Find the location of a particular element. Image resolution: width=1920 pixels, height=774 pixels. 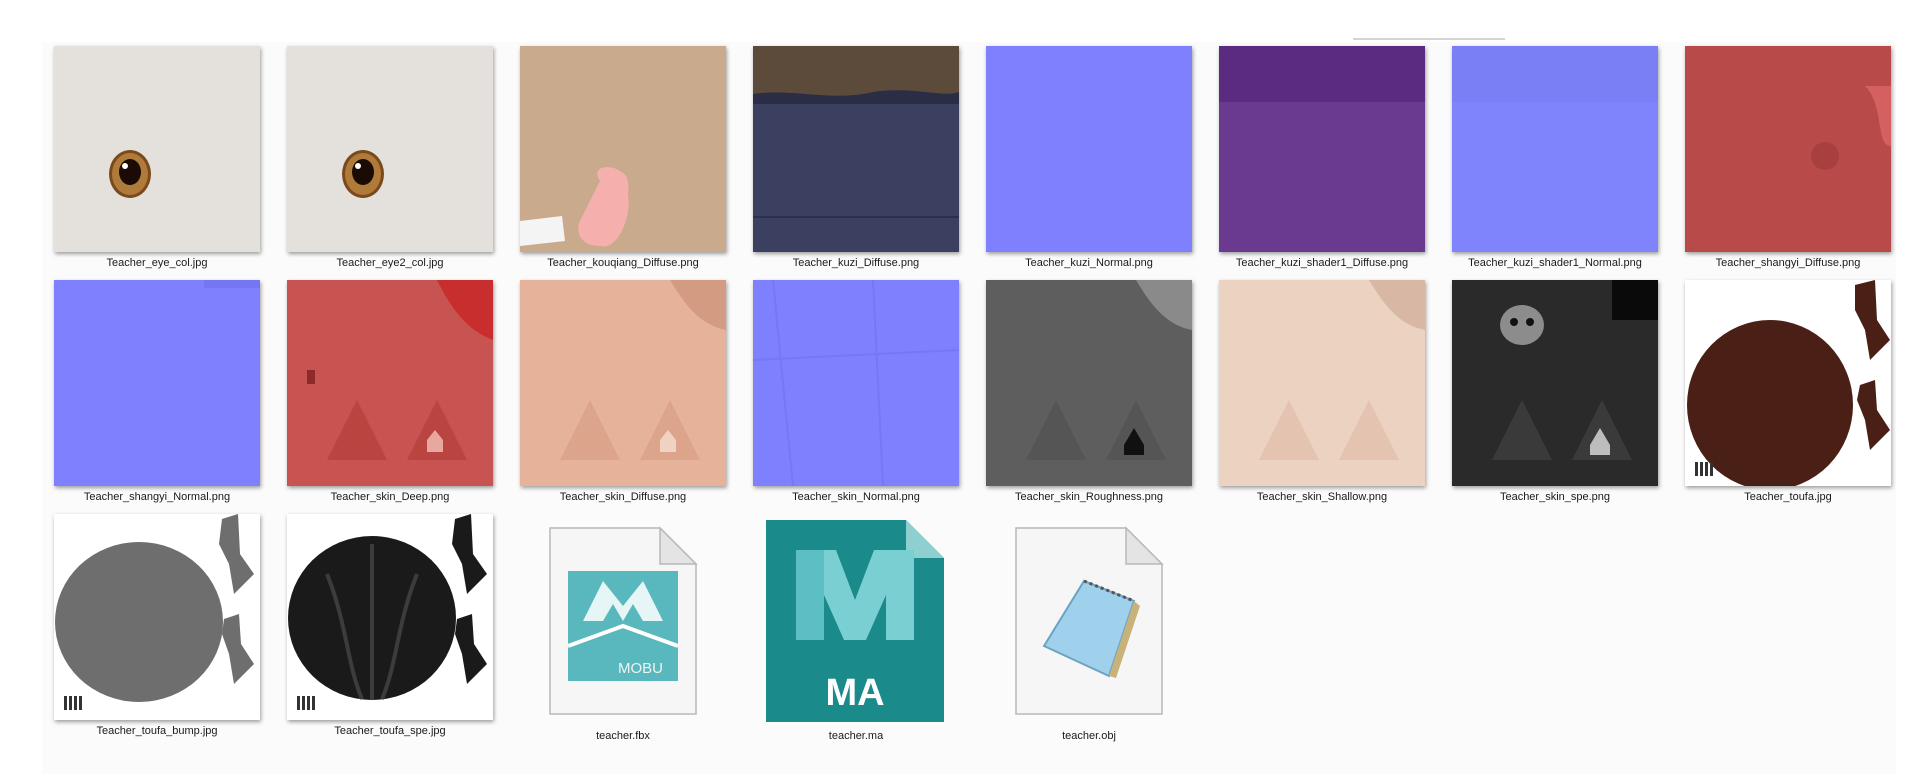

scrollbar-hint is located at coordinates (1429, 39).